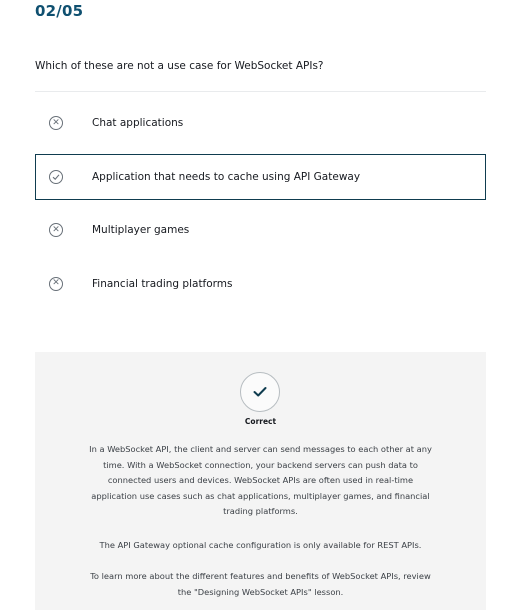 The height and width of the screenshot is (610, 523). Describe the element at coordinates (260, 392) in the screenshot. I see `checkmark-icon` at that location.